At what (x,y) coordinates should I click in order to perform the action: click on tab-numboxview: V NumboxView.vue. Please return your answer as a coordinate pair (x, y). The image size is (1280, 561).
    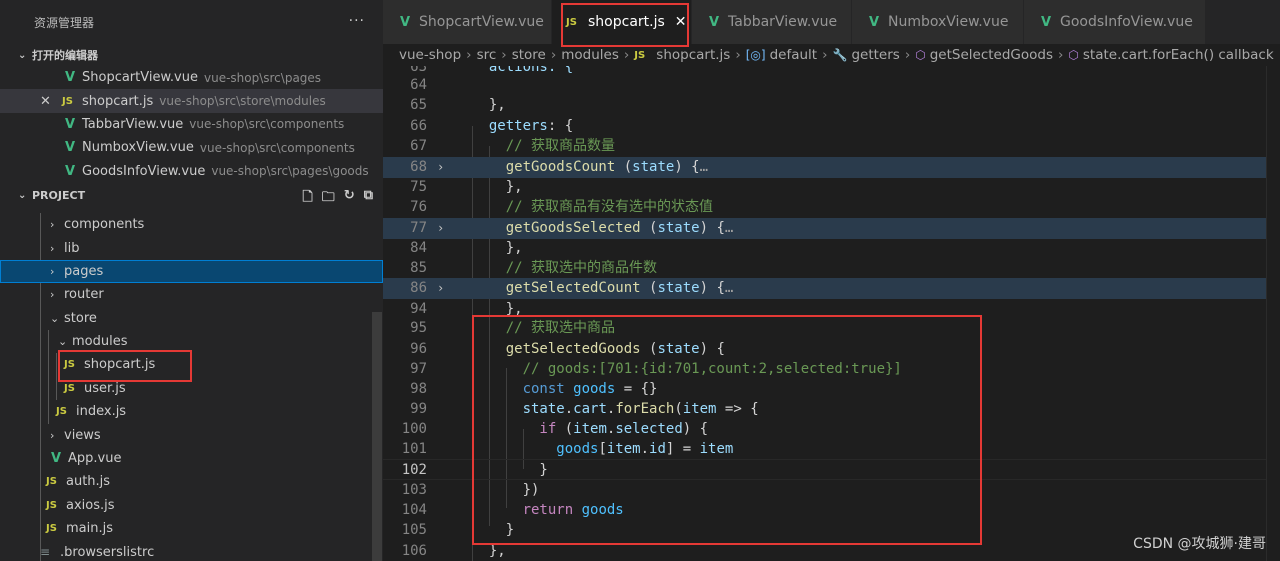
    Looking at the image, I should click on (938, 22).